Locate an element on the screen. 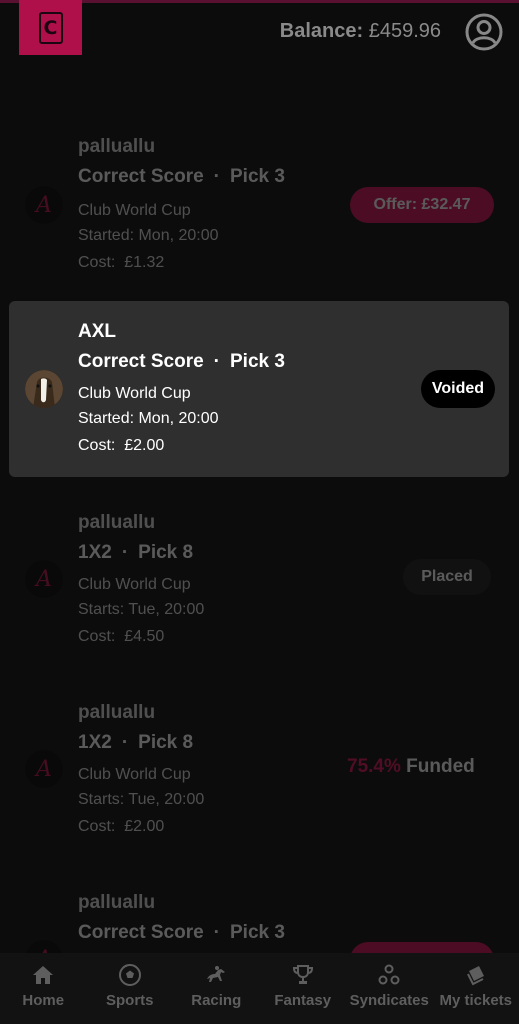 This screenshot has width=519, height=1024. nav-label: Fantasy is located at coordinates (303, 1000).